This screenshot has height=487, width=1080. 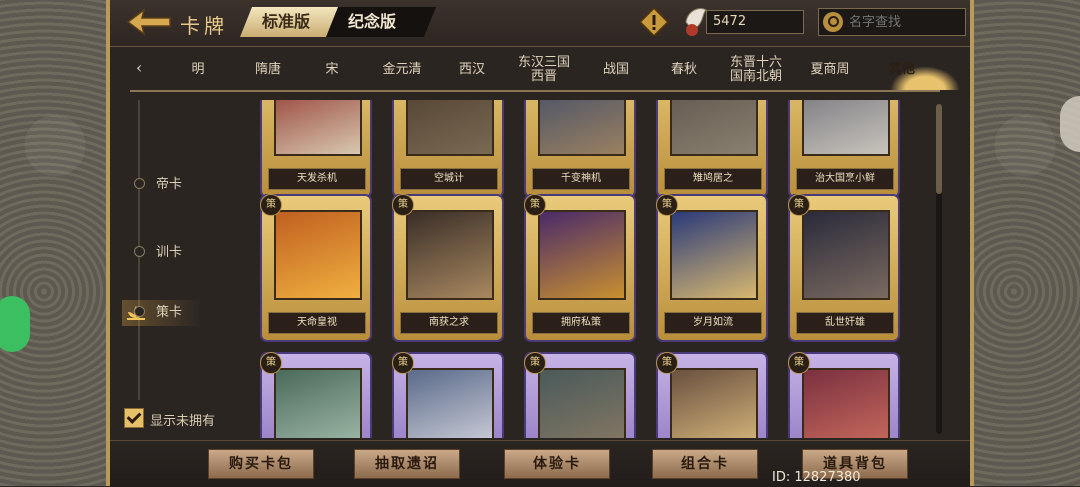 I want to click on tab-commemorative-edition: 纪念版, so click(x=381, y=22).